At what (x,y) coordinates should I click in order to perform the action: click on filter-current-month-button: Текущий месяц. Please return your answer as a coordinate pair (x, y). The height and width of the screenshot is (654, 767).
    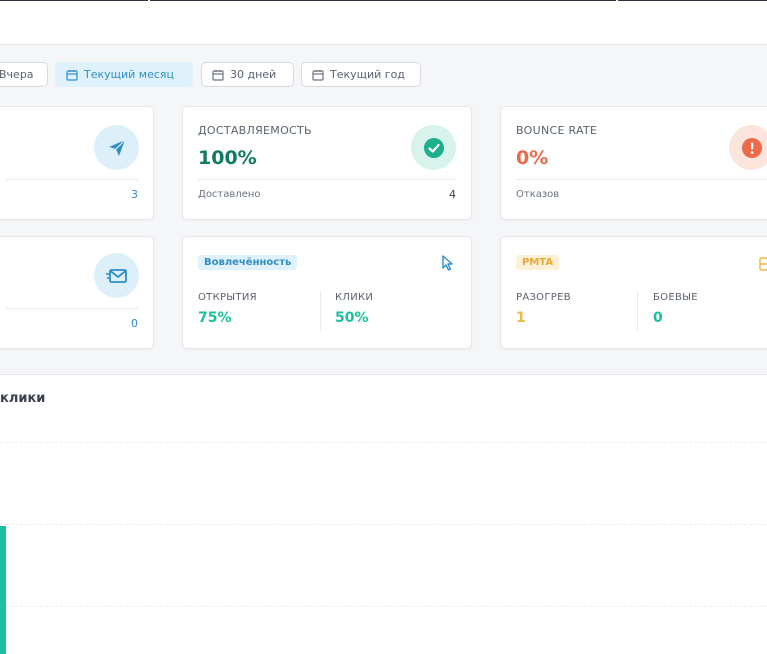
    Looking at the image, I should click on (124, 74).